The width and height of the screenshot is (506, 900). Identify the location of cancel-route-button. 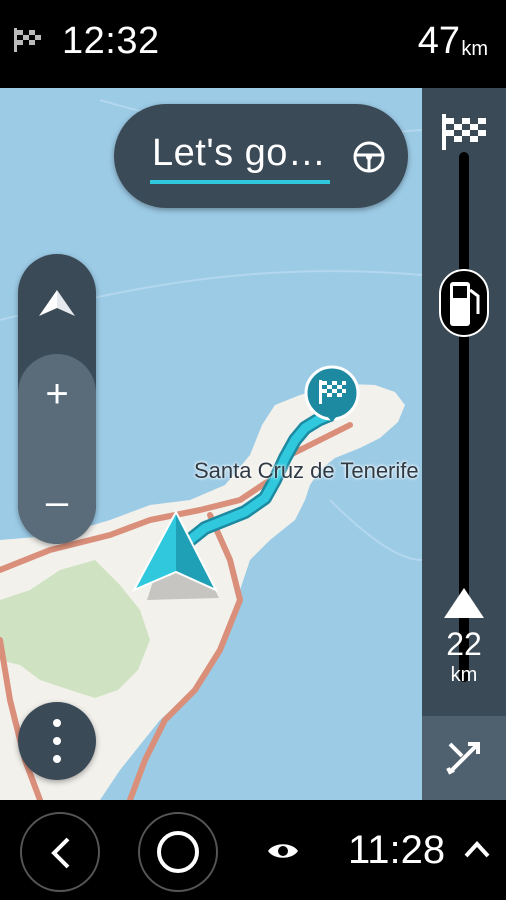
(464, 758).